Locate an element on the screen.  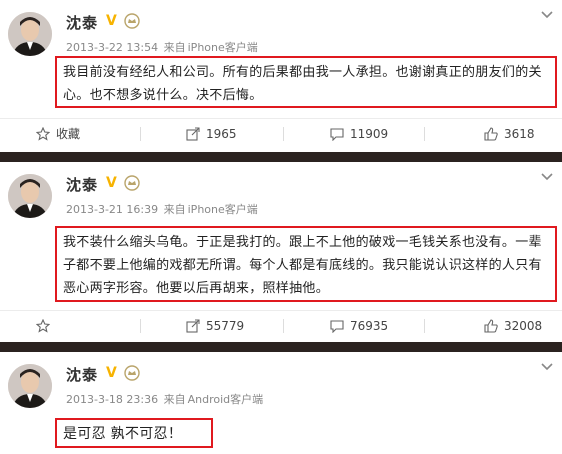
favorite-button: 收藏 is located at coordinates (58, 134).